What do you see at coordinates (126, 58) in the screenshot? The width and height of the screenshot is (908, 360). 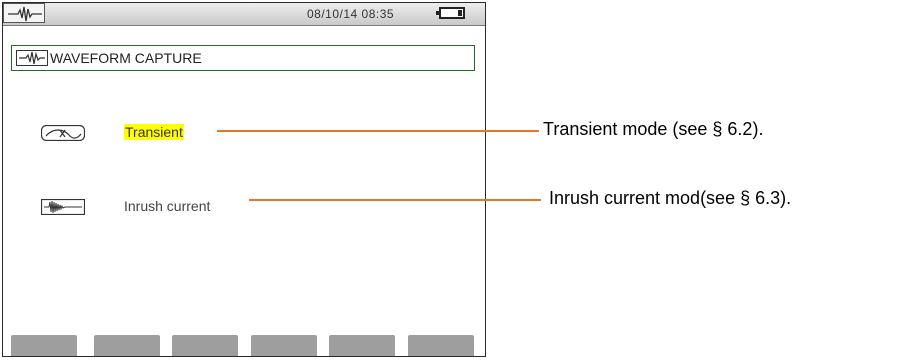 I see `page-title: WAVEFORM CAPTURE` at bounding box center [126, 58].